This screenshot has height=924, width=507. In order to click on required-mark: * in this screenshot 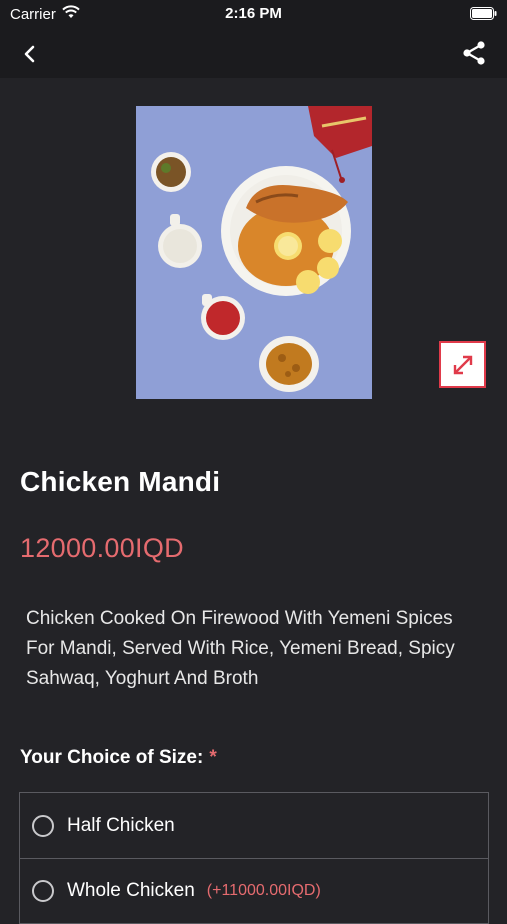, I will do `click(213, 757)`.